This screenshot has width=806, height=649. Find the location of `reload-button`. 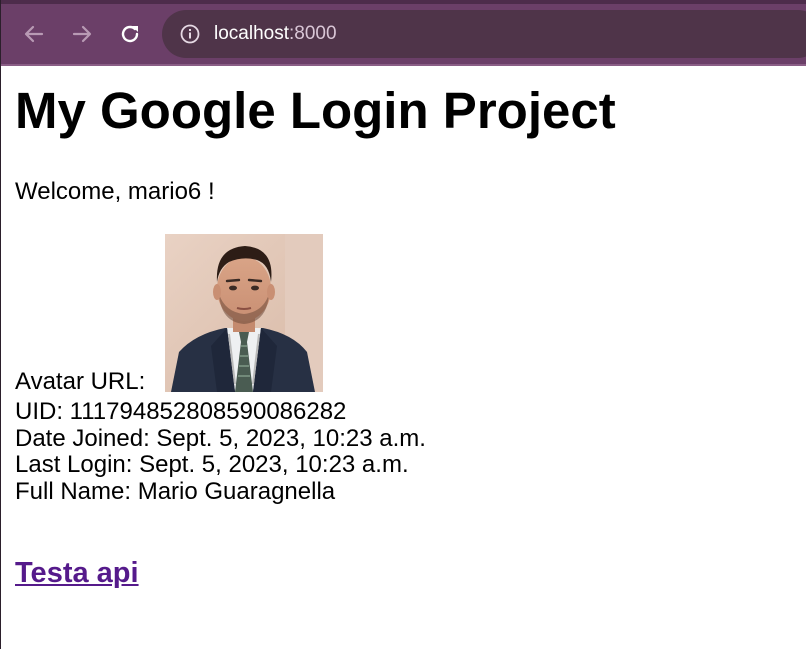

reload-button is located at coordinates (130, 34).